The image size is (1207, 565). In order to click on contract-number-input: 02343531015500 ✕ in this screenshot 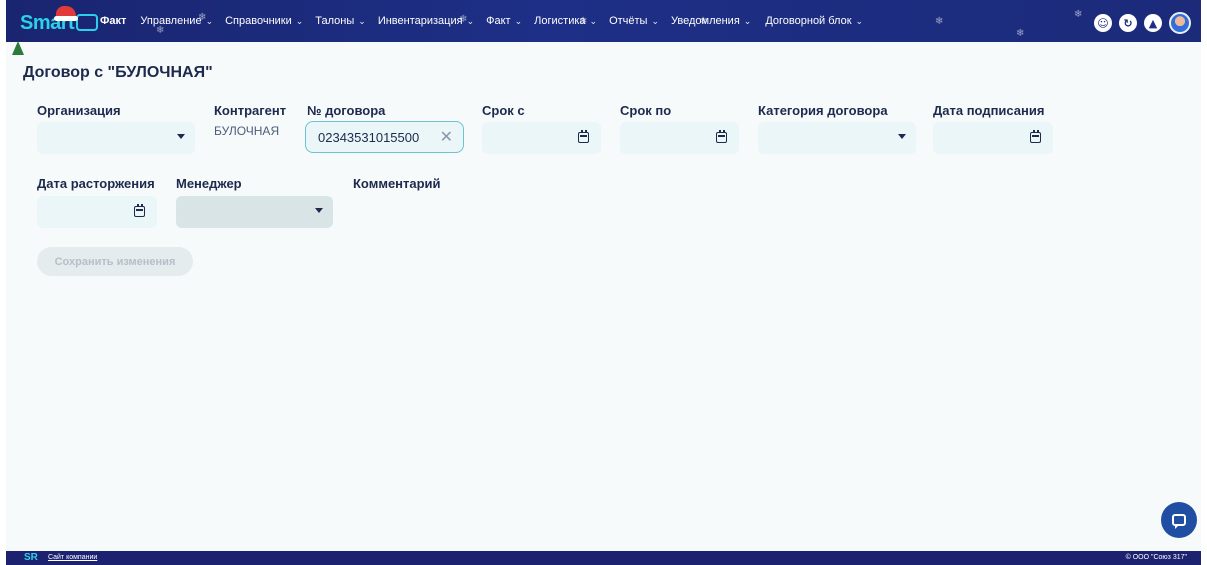, I will do `click(384, 137)`.